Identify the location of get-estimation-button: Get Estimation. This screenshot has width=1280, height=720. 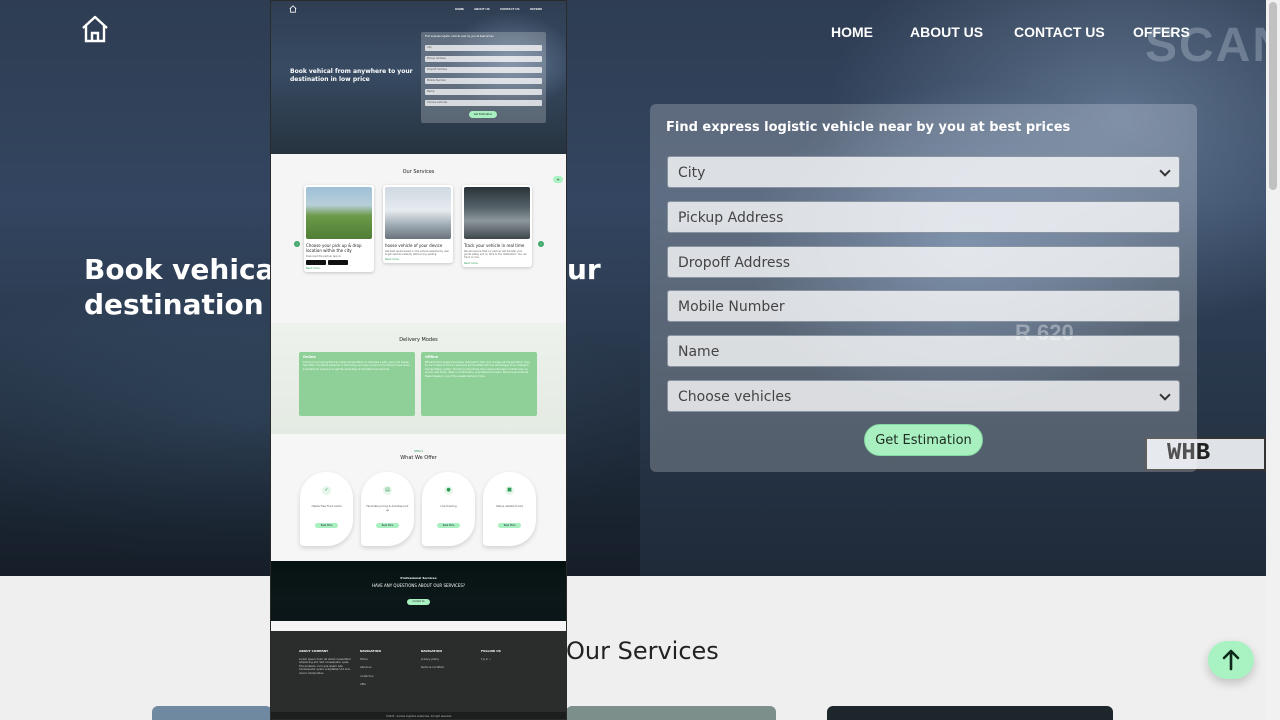
(923, 440).